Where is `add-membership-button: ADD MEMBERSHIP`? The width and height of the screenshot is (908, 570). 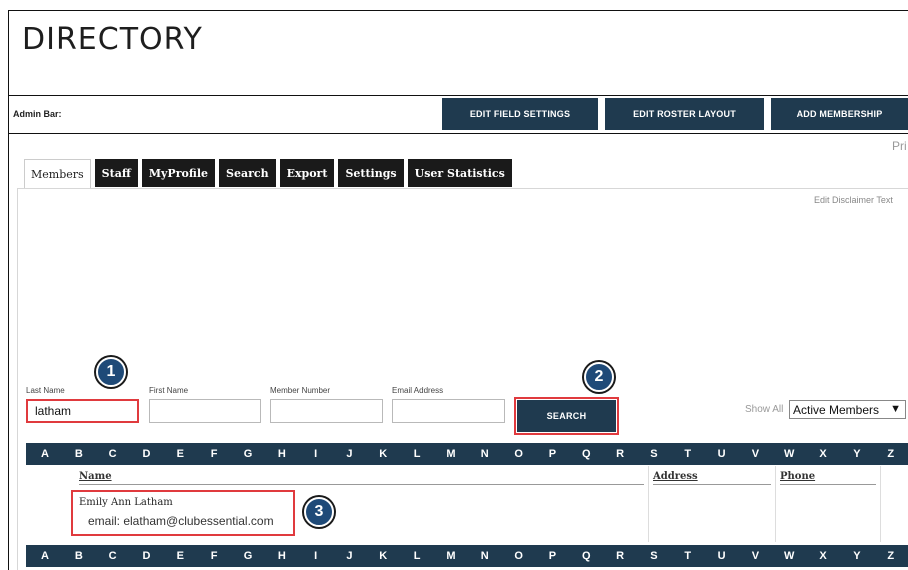 add-membership-button: ADD MEMBERSHIP is located at coordinates (839, 114).